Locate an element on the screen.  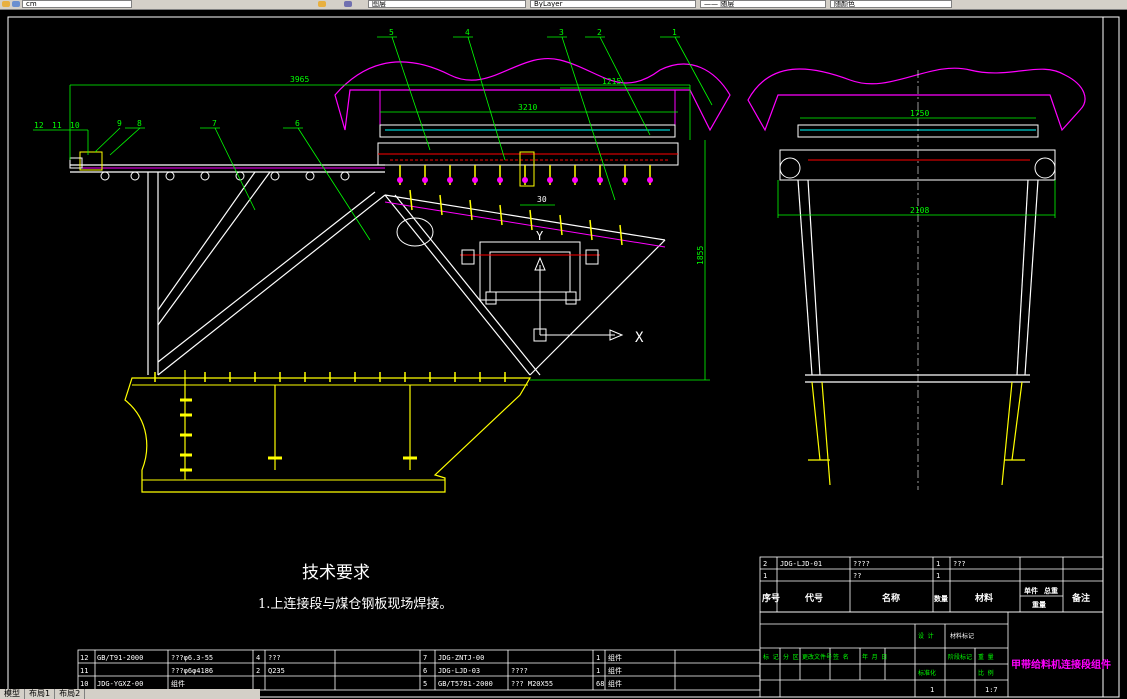
dim-height: 1855 is located at coordinates (700, 255).